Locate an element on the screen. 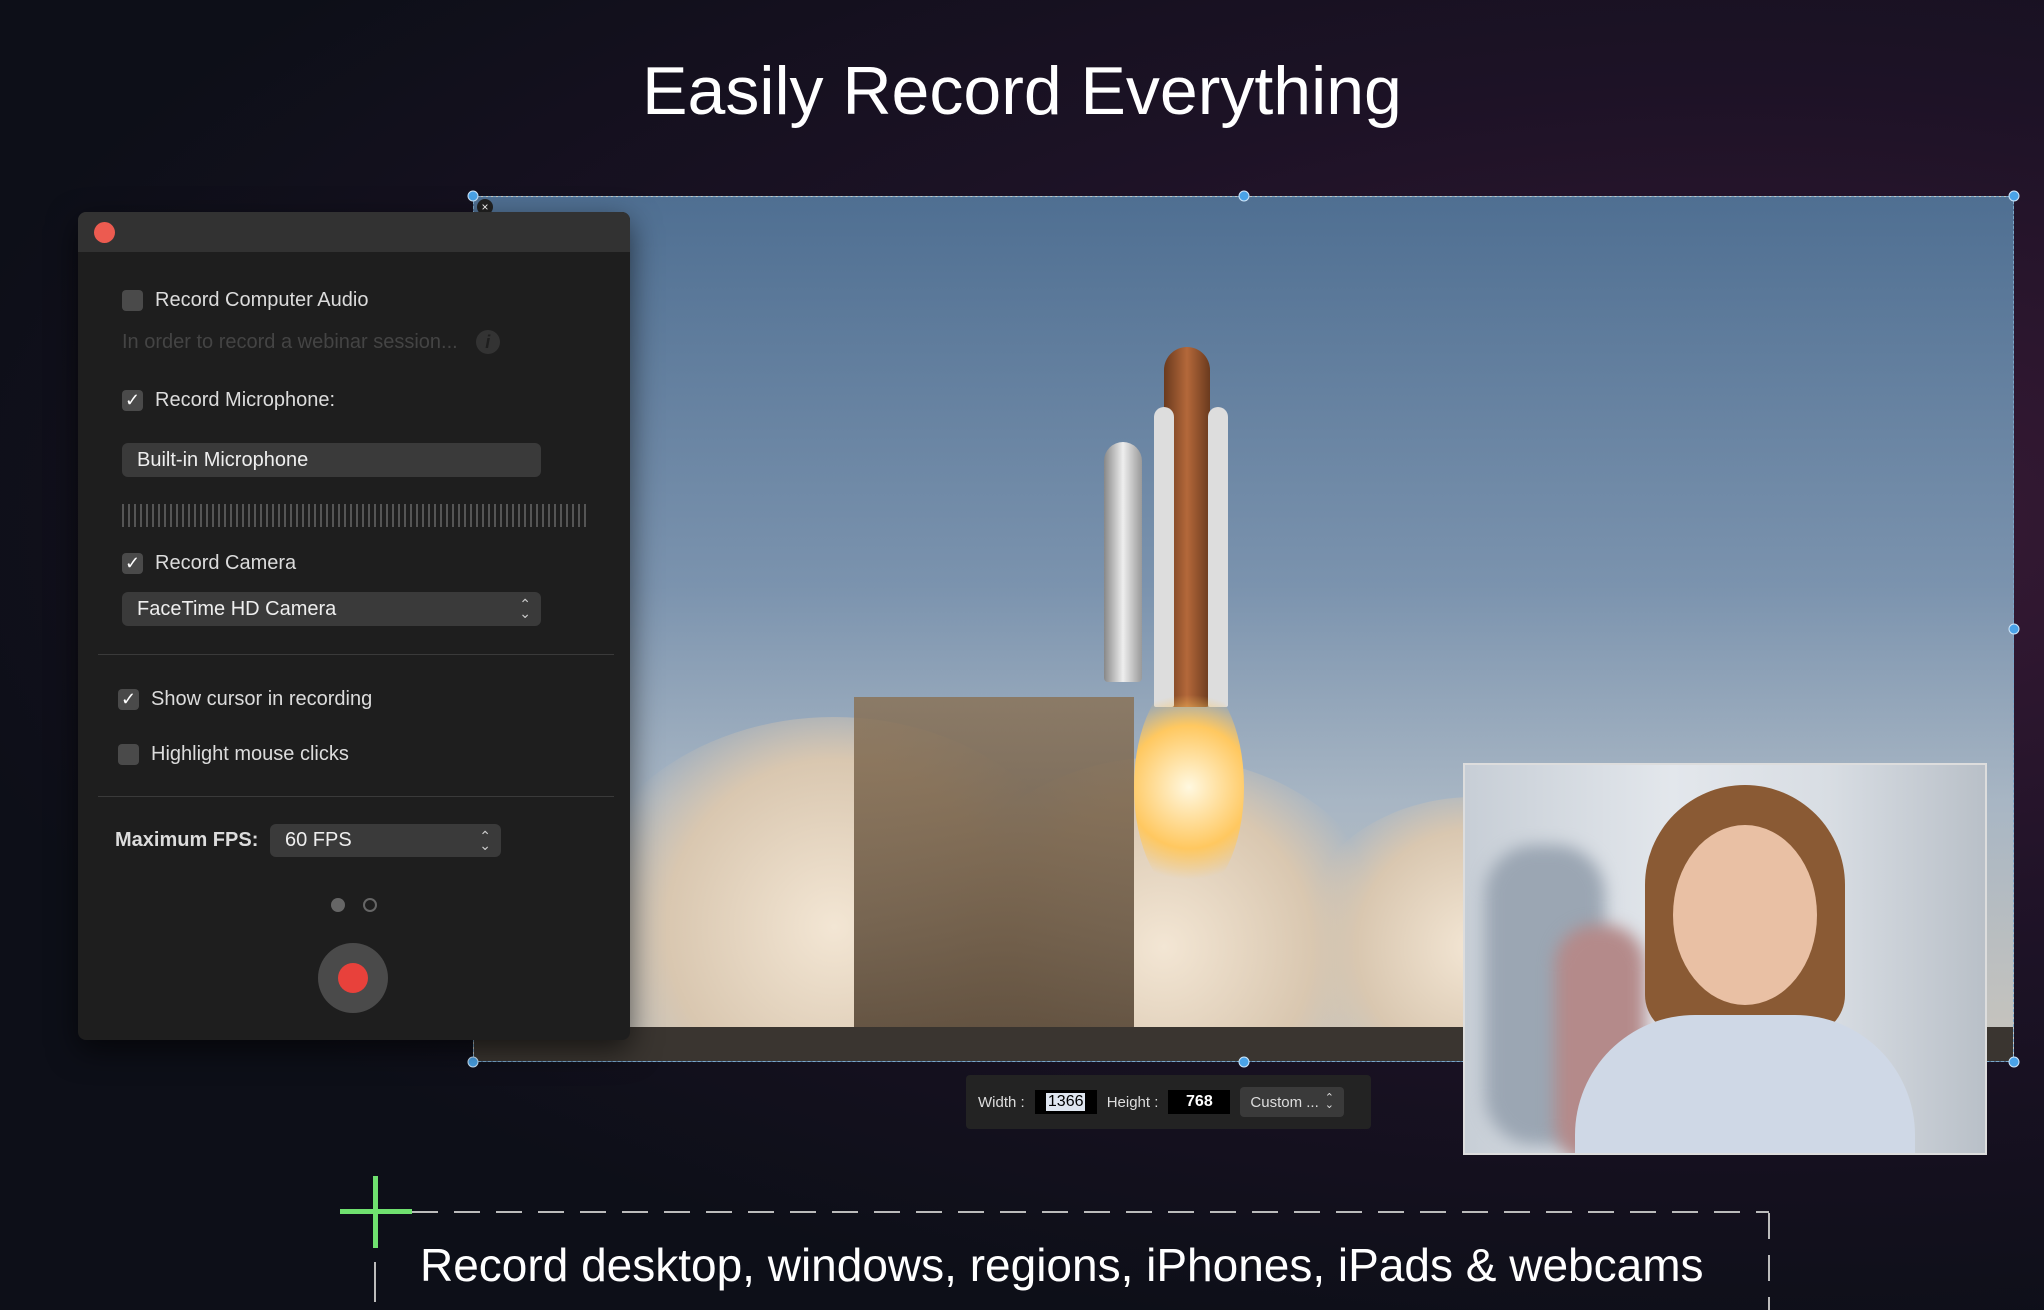  selection-guide-line is located at coordinates (1090, 1212).